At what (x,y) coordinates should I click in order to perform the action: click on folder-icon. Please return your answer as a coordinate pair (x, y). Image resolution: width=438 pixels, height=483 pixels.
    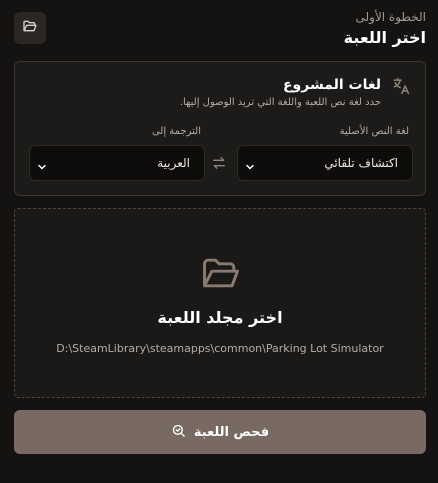
    Looking at the image, I should click on (30, 28).